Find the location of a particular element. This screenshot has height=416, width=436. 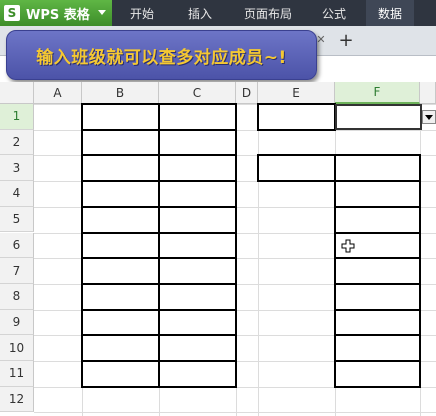

cell-c10 is located at coordinates (197, 348).